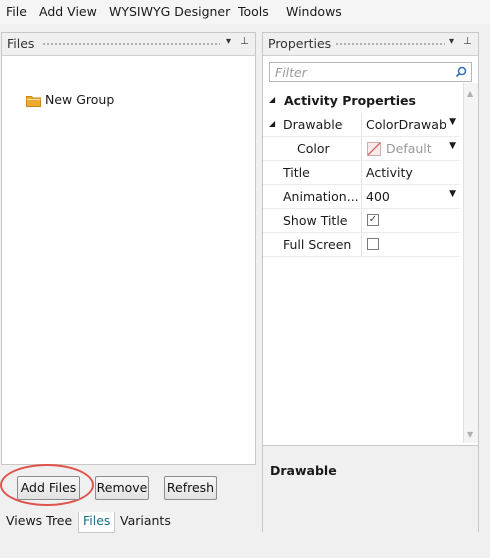  I want to click on property-row-full-screen: Full Screen, so click(361, 245).